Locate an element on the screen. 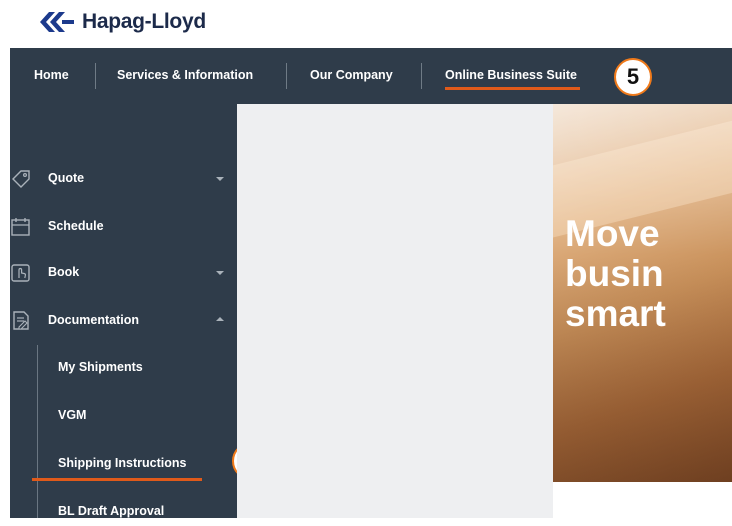 The width and height of the screenshot is (732, 526). sidebar-subitem-shipping-instructions: Shipping Instructions is located at coordinates (131, 463).